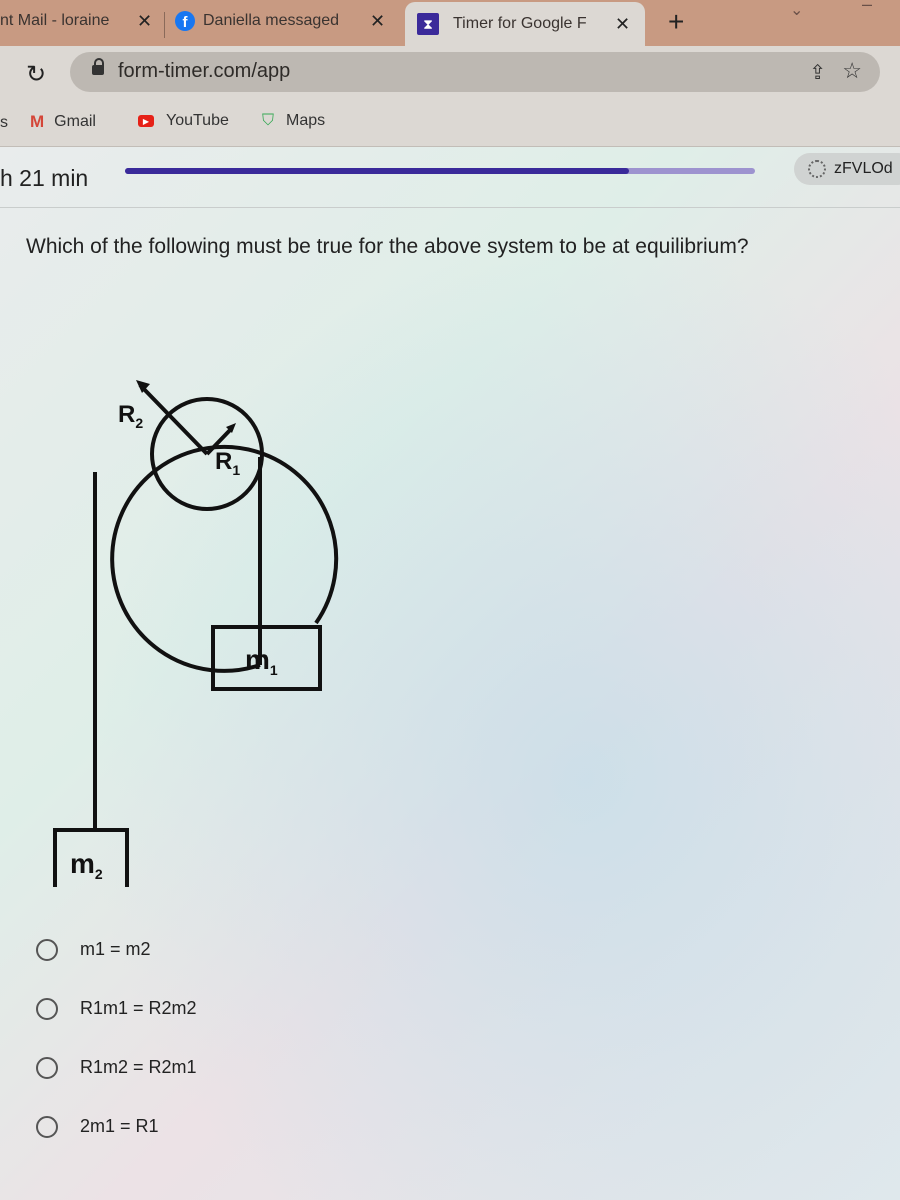 This screenshot has width=900, height=1200. I want to click on option-label: R1m1 = R2m2, so click(138, 1008).